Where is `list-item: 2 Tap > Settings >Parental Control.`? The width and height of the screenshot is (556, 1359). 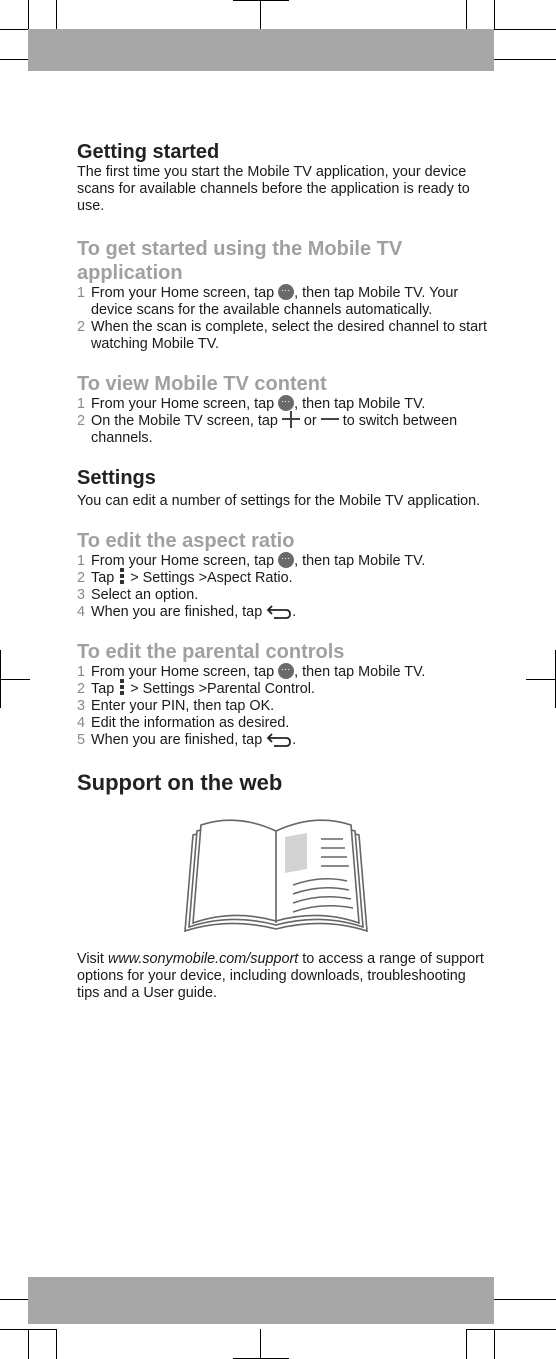 list-item: 2 Tap > Settings >Parental Control. is located at coordinates (196, 688).